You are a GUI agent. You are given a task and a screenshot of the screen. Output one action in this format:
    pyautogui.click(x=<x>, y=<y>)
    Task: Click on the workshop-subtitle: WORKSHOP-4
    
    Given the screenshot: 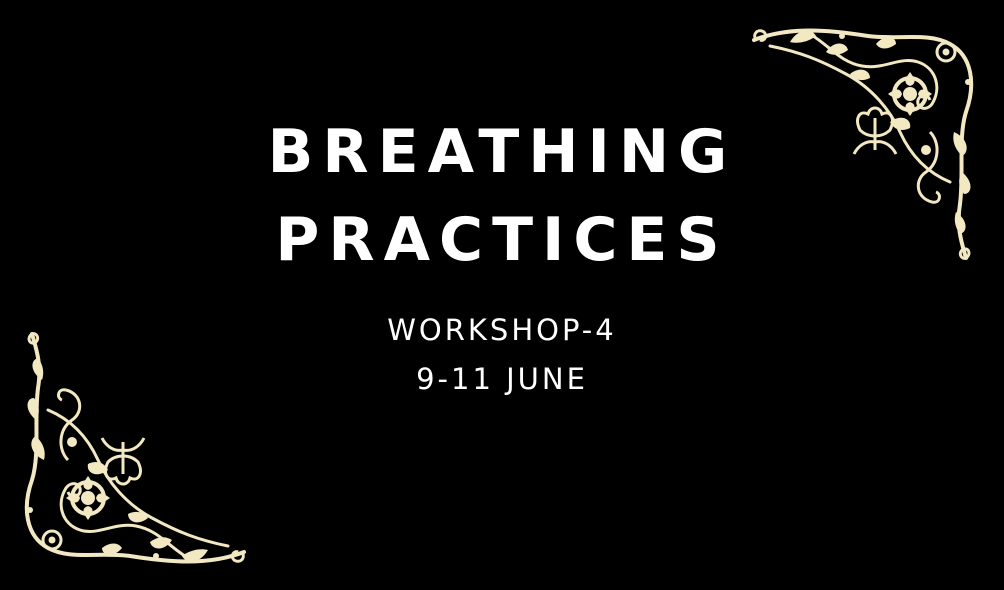 What is the action you would take?
    pyautogui.click(x=502, y=330)
    